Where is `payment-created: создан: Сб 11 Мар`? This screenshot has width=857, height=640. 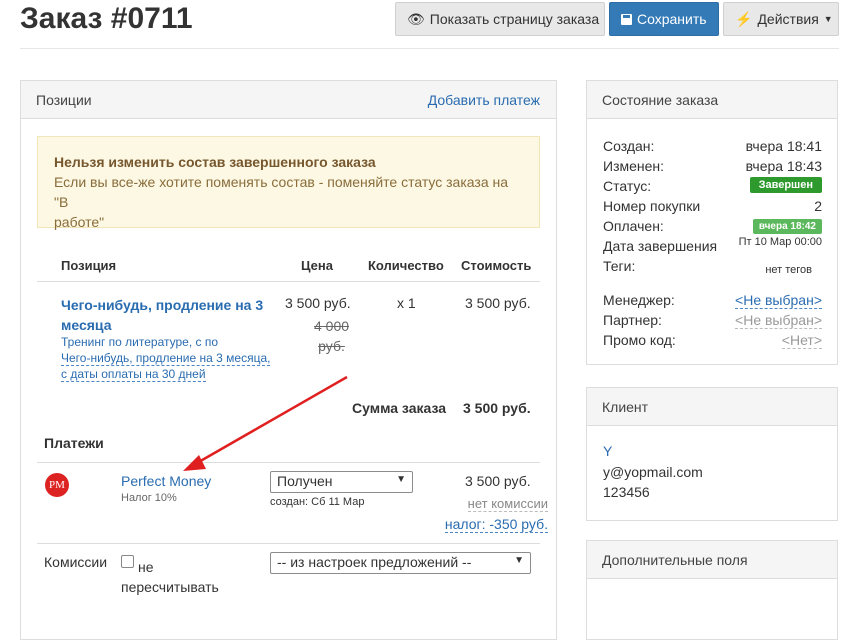 payment-created: создан: Сб 11 Мар is located at coordinates (317, 502).